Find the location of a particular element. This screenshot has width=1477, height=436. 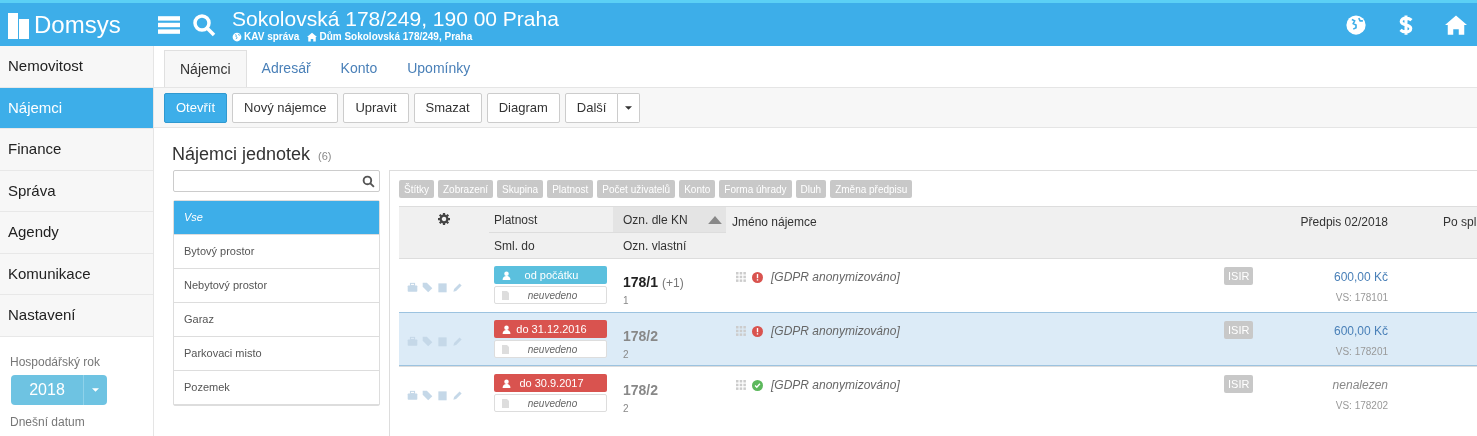

column-header: Ozn. vlastní is located at coordinates (669, 246).